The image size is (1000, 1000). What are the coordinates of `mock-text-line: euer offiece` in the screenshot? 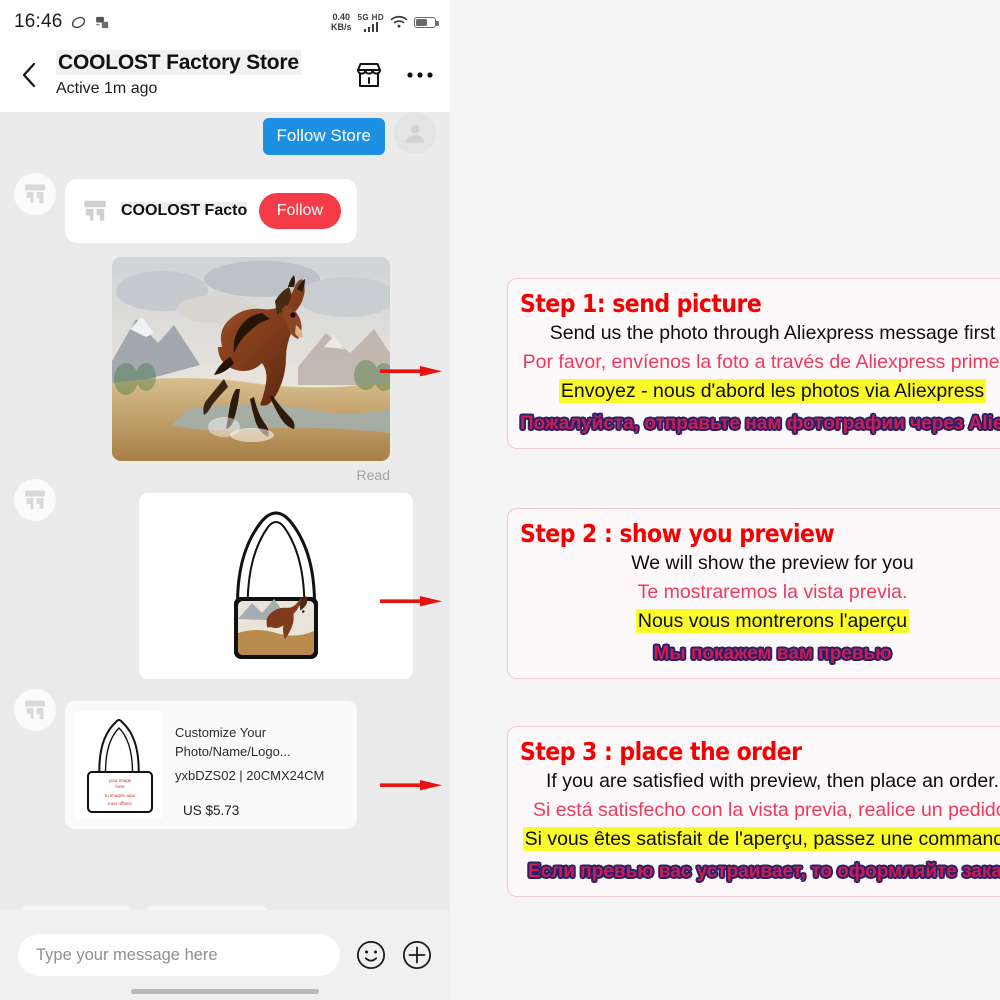 It's located at (120, 803).